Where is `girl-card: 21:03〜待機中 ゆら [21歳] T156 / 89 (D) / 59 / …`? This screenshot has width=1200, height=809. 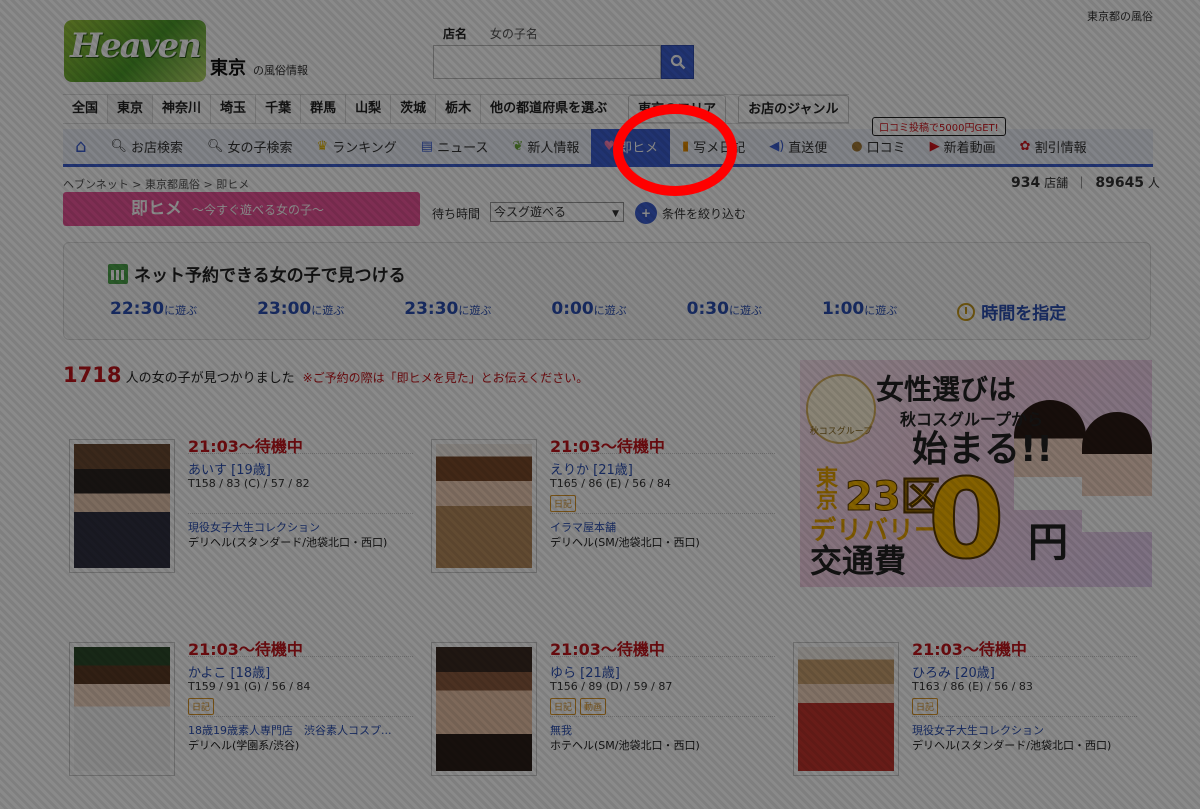 girl-card: 21:03〜待機中 ゆら [21歳] T156 / 89 (D) / 59 / … is located at coordinates (601, 706).